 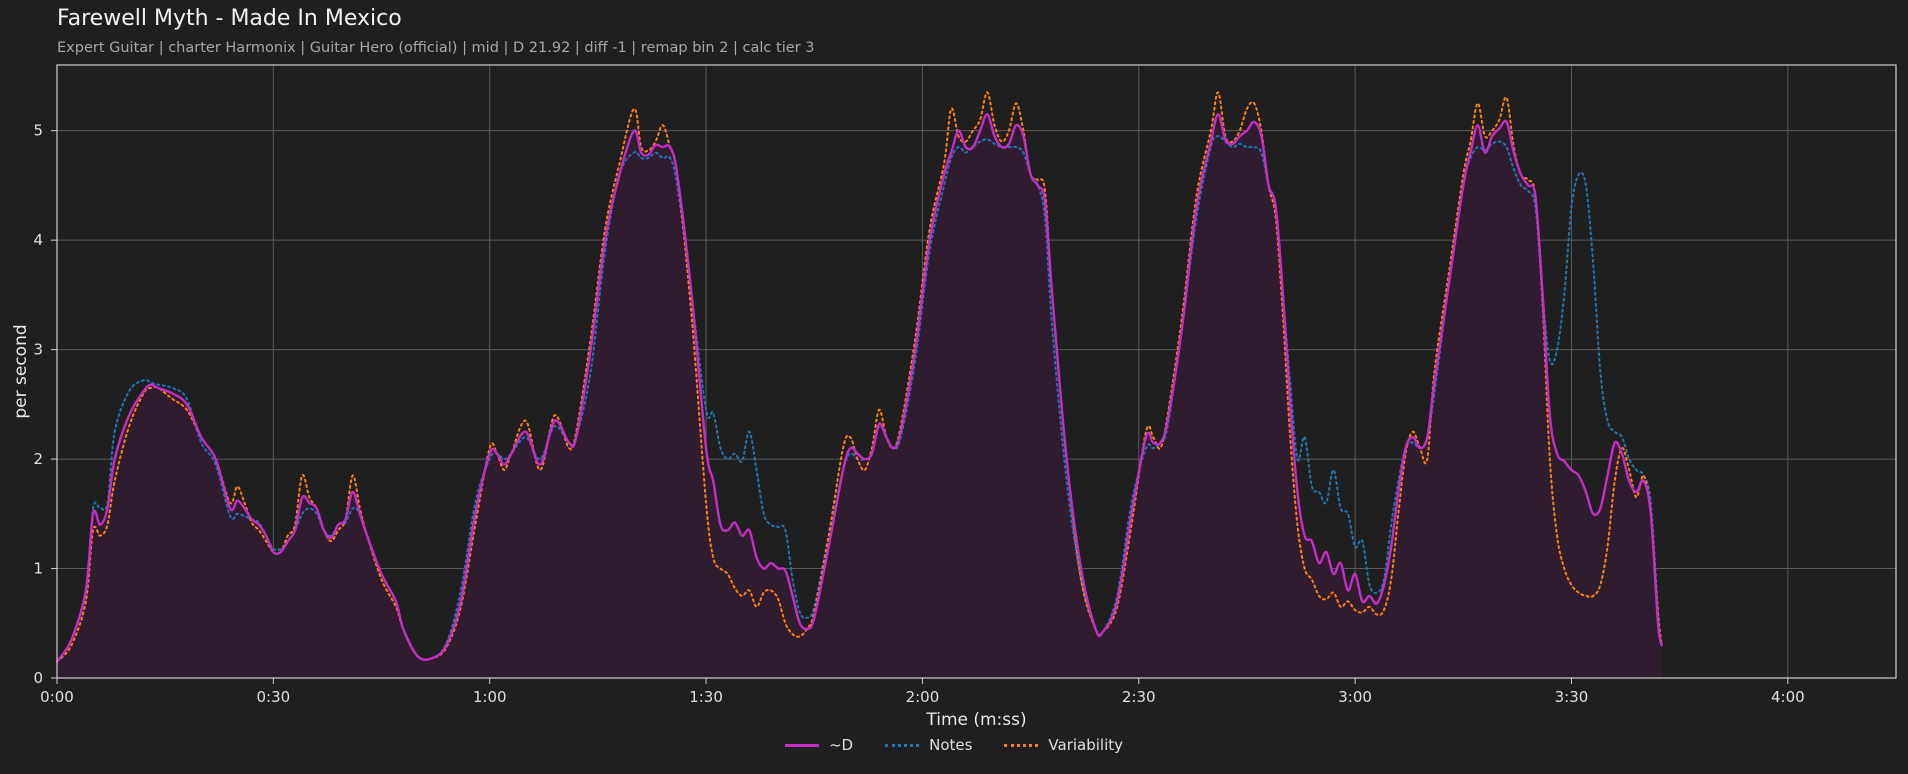 What do you see at coordinates (1572, 697) in the screenshot?
I see `x-tick-label: 3:30` at bounding box center [1572, 697].